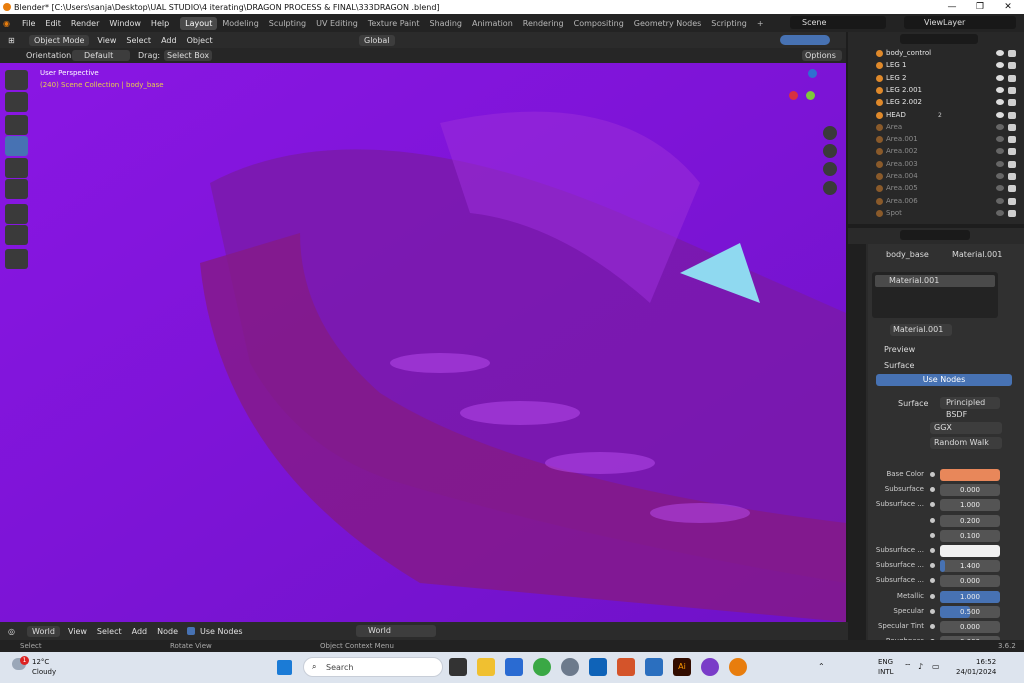 This screenshot has width=1024, height=683. What do you see at coordinates (936, 177) in the screenshot?
I see `outliner-row: Area.004` at bounding box center [936, 177].